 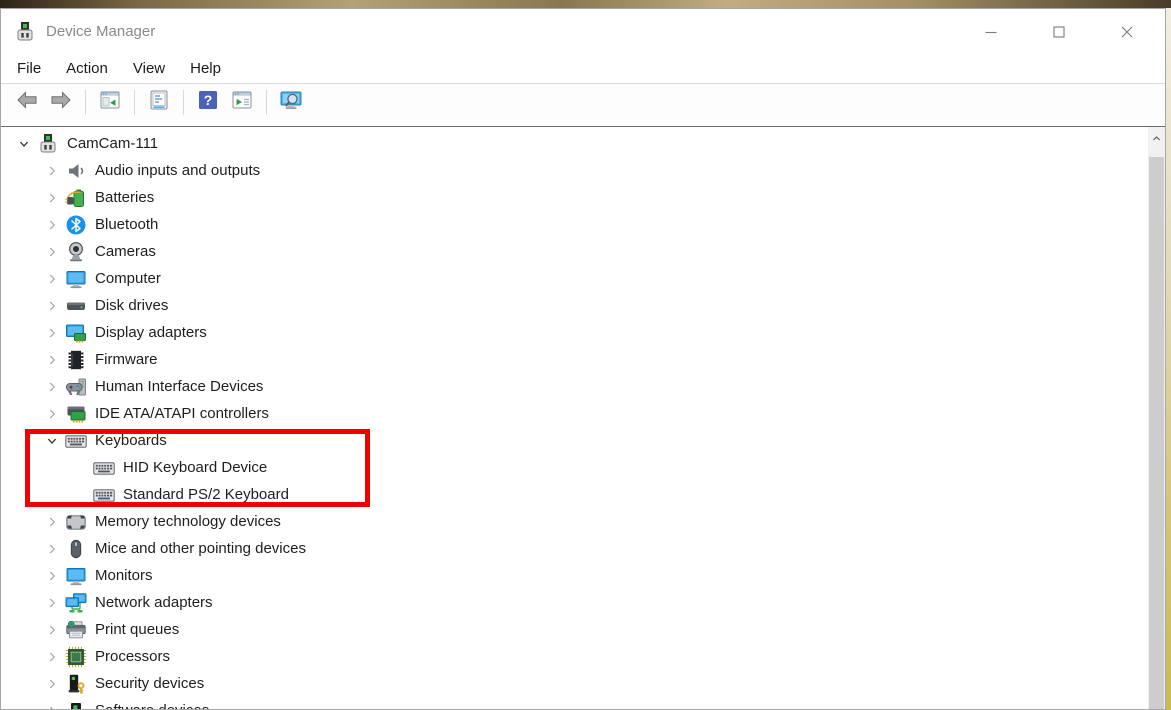 What do you see at coordinates (76, 630) in the screenshot?
I see `printer-icon` at bounding box center [76, 630].